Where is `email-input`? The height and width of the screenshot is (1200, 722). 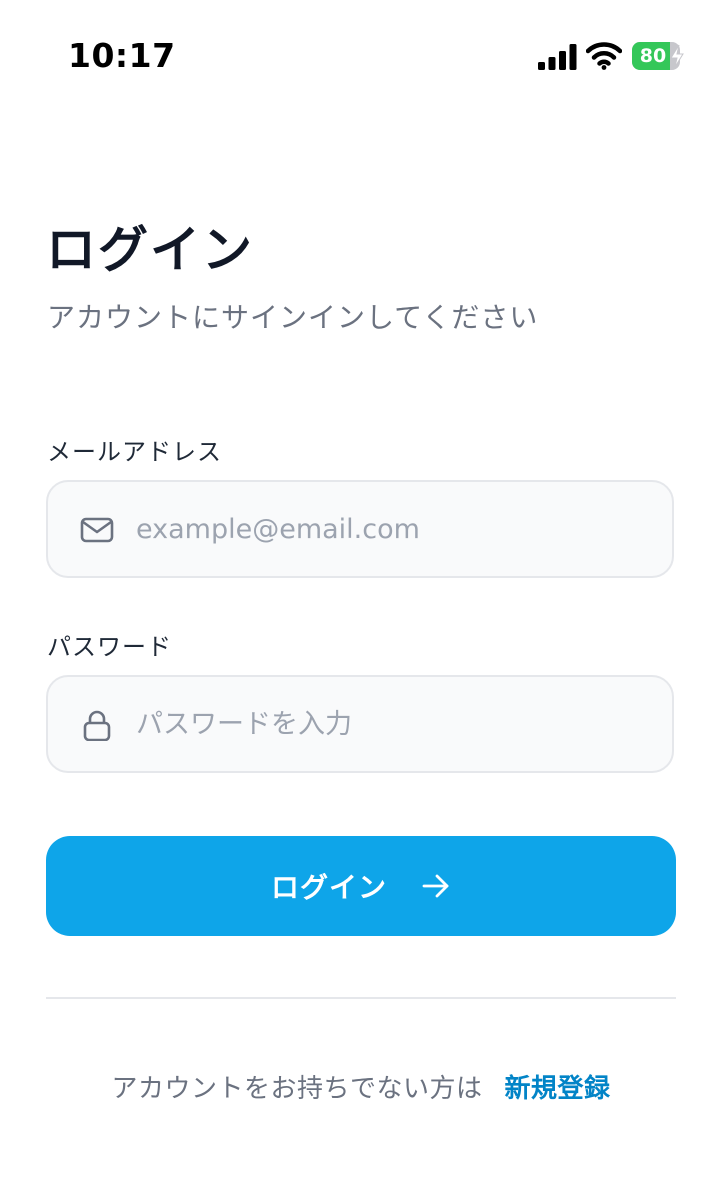
email-input is located at coordinates (396, 529).